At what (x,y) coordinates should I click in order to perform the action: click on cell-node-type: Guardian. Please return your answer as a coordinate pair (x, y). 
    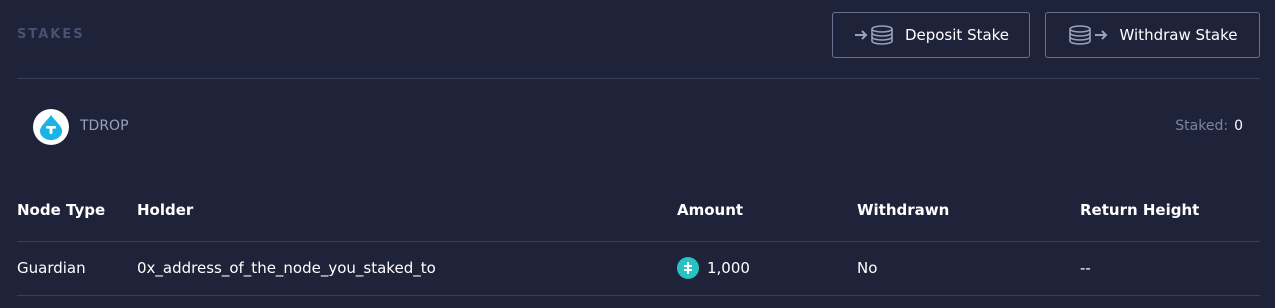
    Looking at the image, I should click on (51, 268).